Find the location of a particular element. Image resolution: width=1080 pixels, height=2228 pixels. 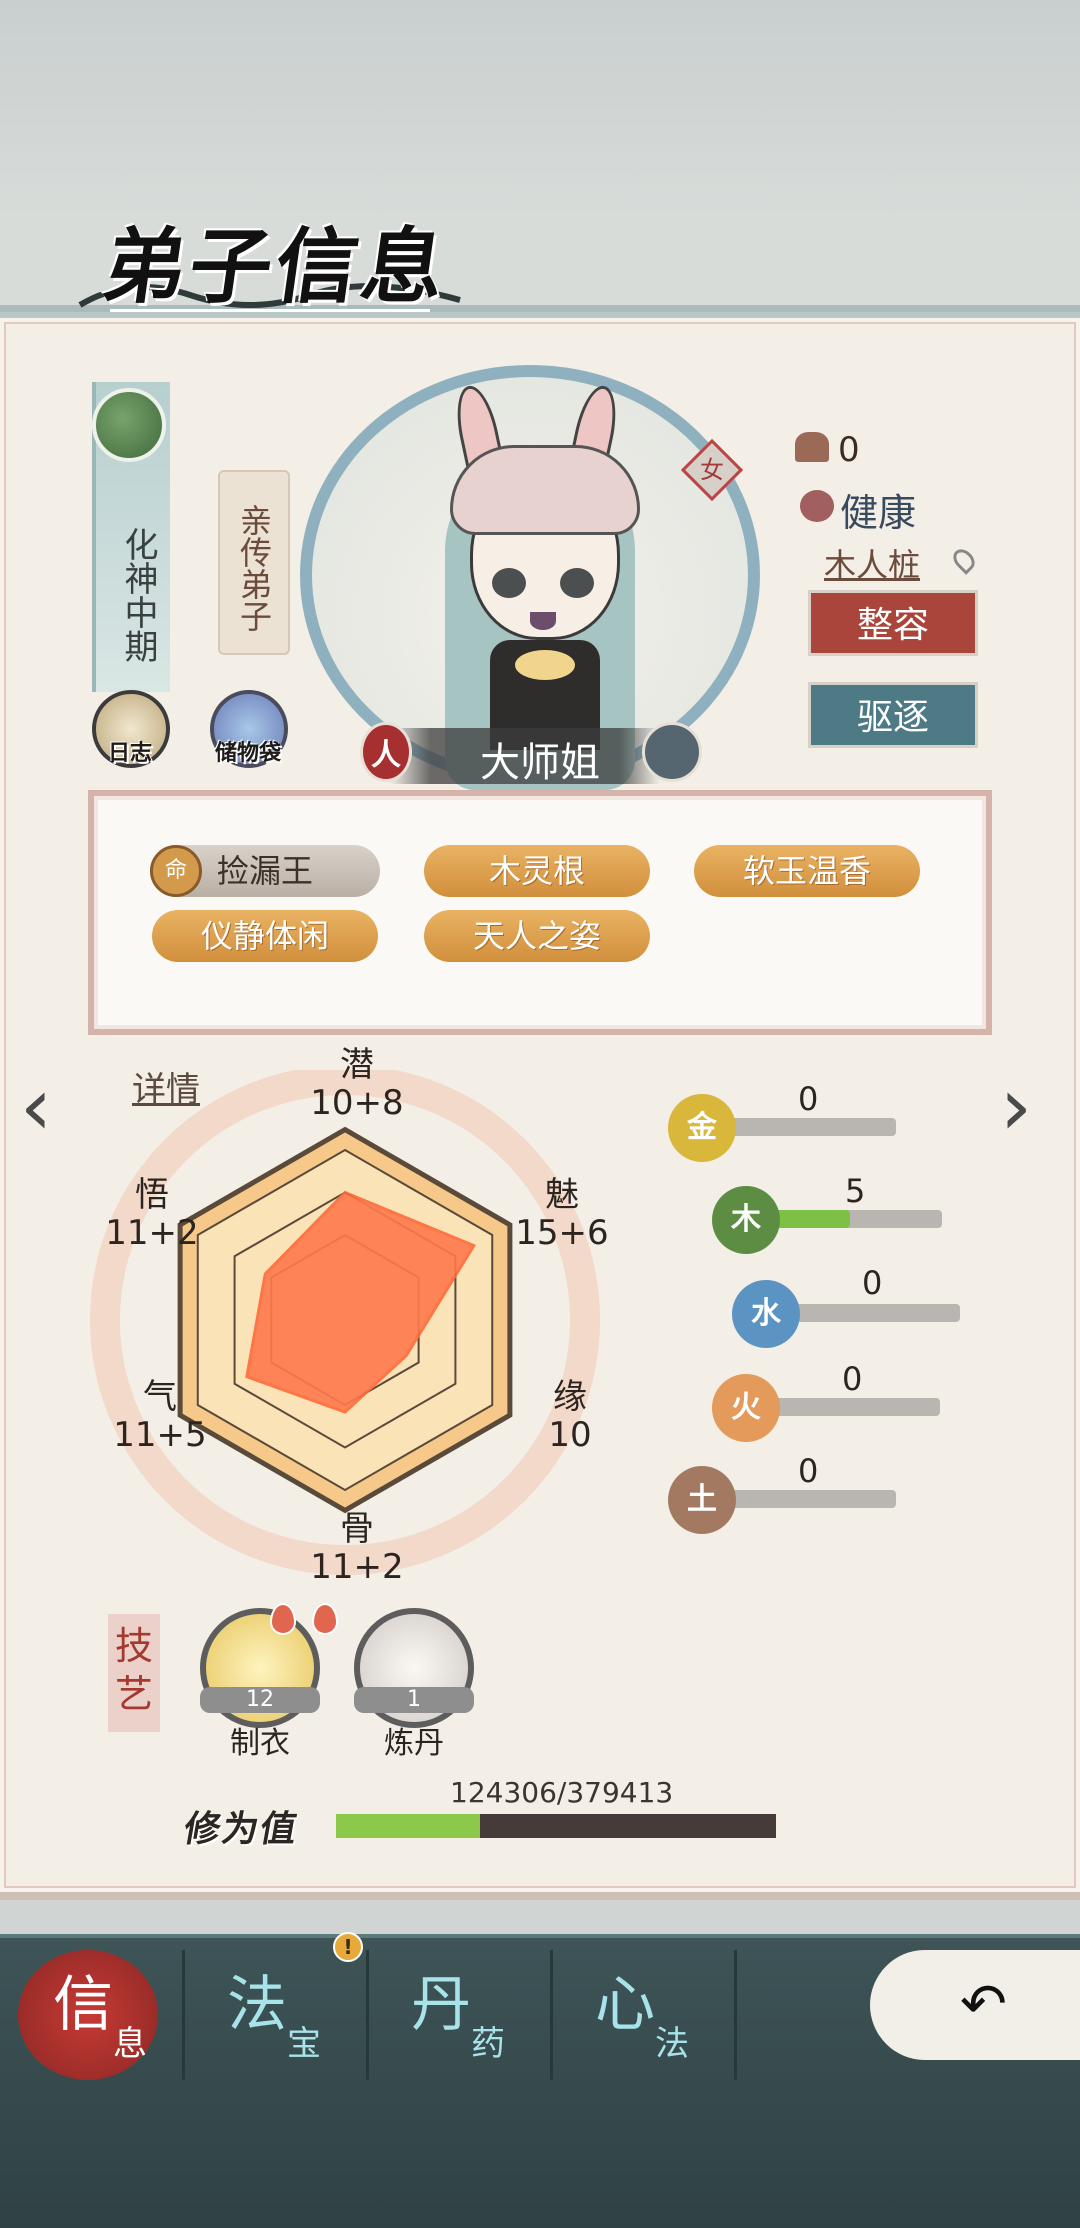

tab-treasure: 法宝 is located at coordinates (274, 2026).